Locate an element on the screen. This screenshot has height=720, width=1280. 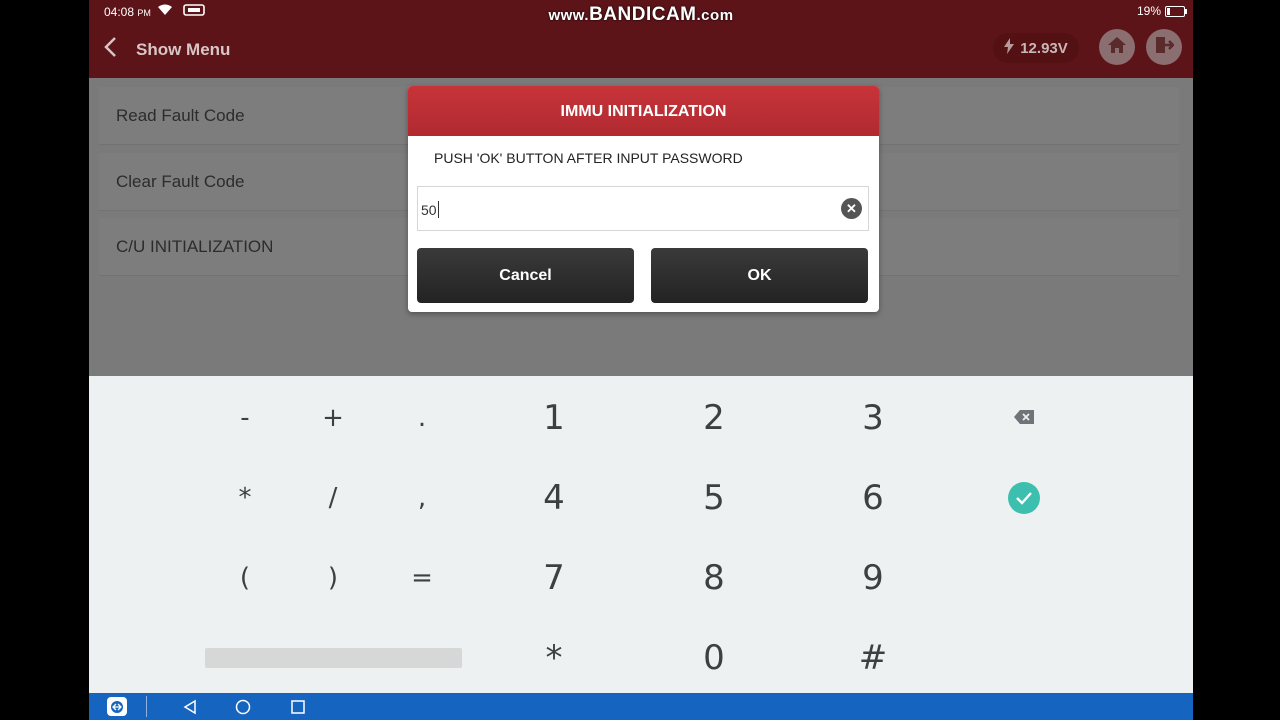
battery-icon is located at coordinates (1176, 11).